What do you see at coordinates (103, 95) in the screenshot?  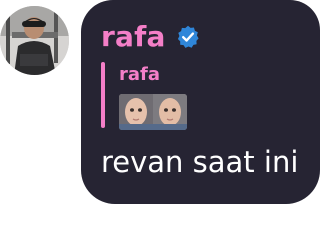 I see `reply-bar` at bounding box center [103, 95].